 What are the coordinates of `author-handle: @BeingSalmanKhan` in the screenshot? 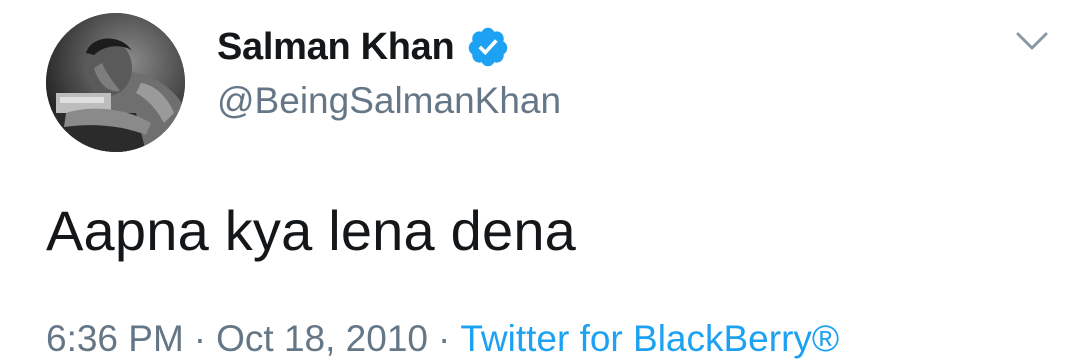 It's located at (389, 101).